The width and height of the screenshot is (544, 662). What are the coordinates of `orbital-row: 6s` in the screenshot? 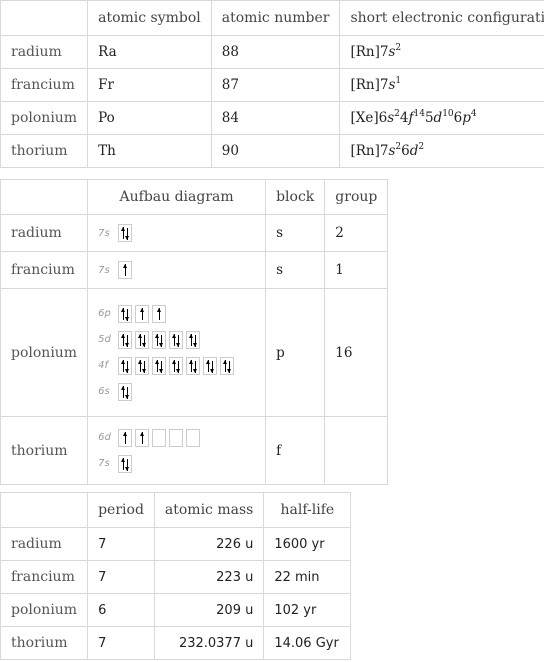 It's located at (176, 392).